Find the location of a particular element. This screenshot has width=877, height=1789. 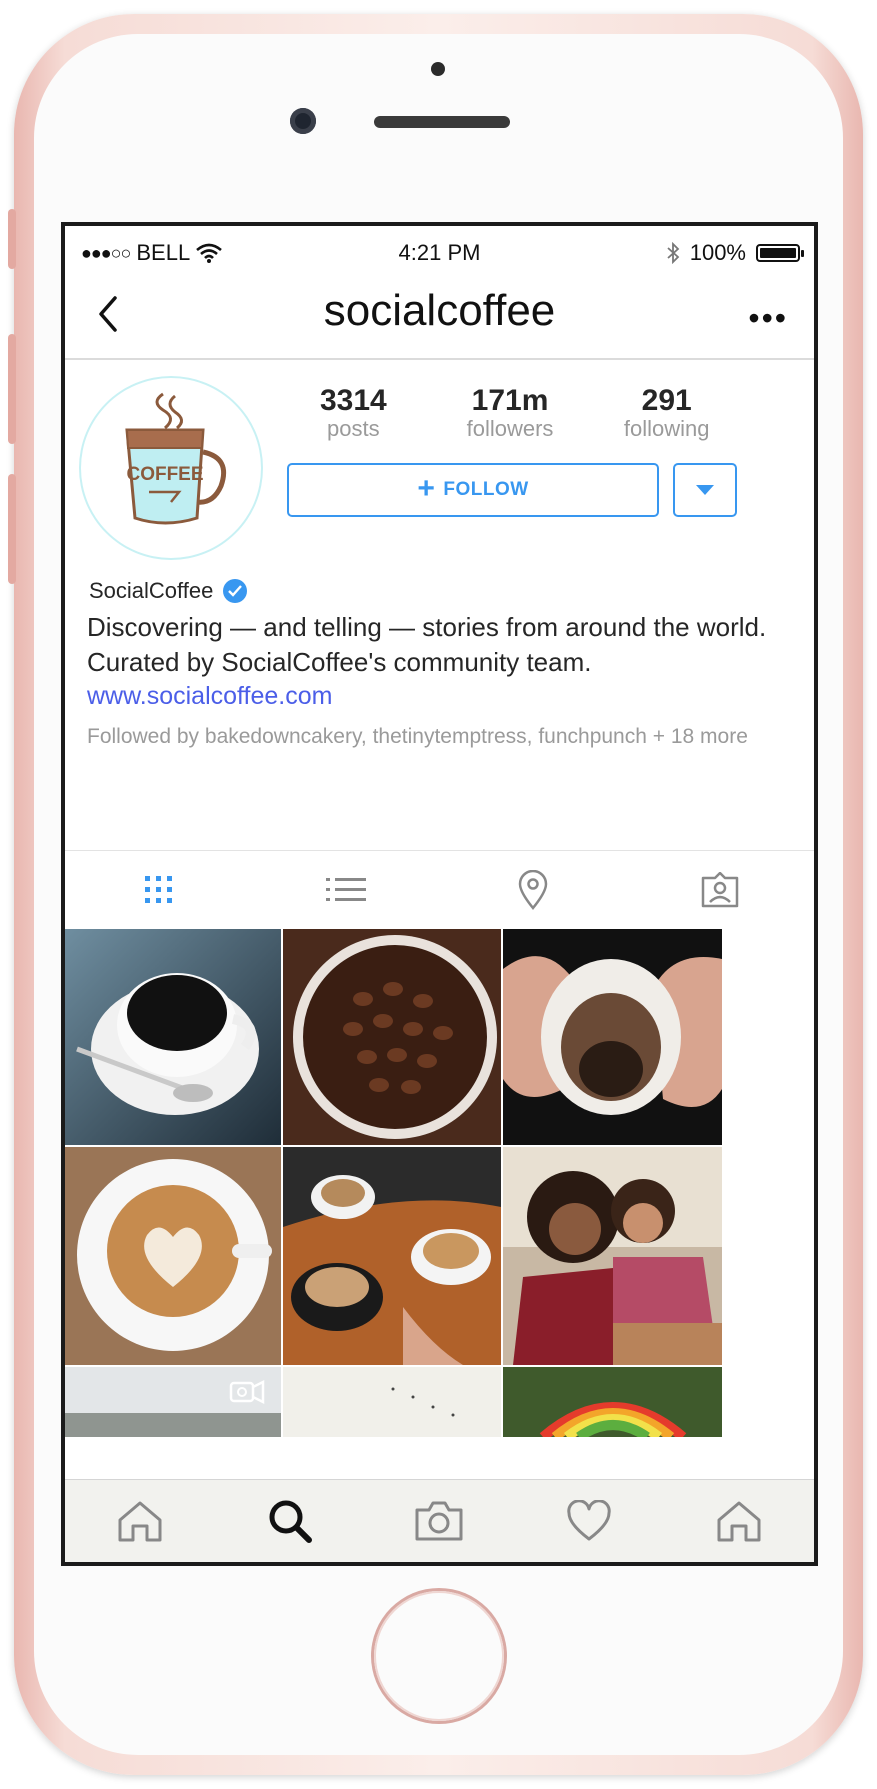

photo-tile-latte-art is located at coordinates (173, 1256).